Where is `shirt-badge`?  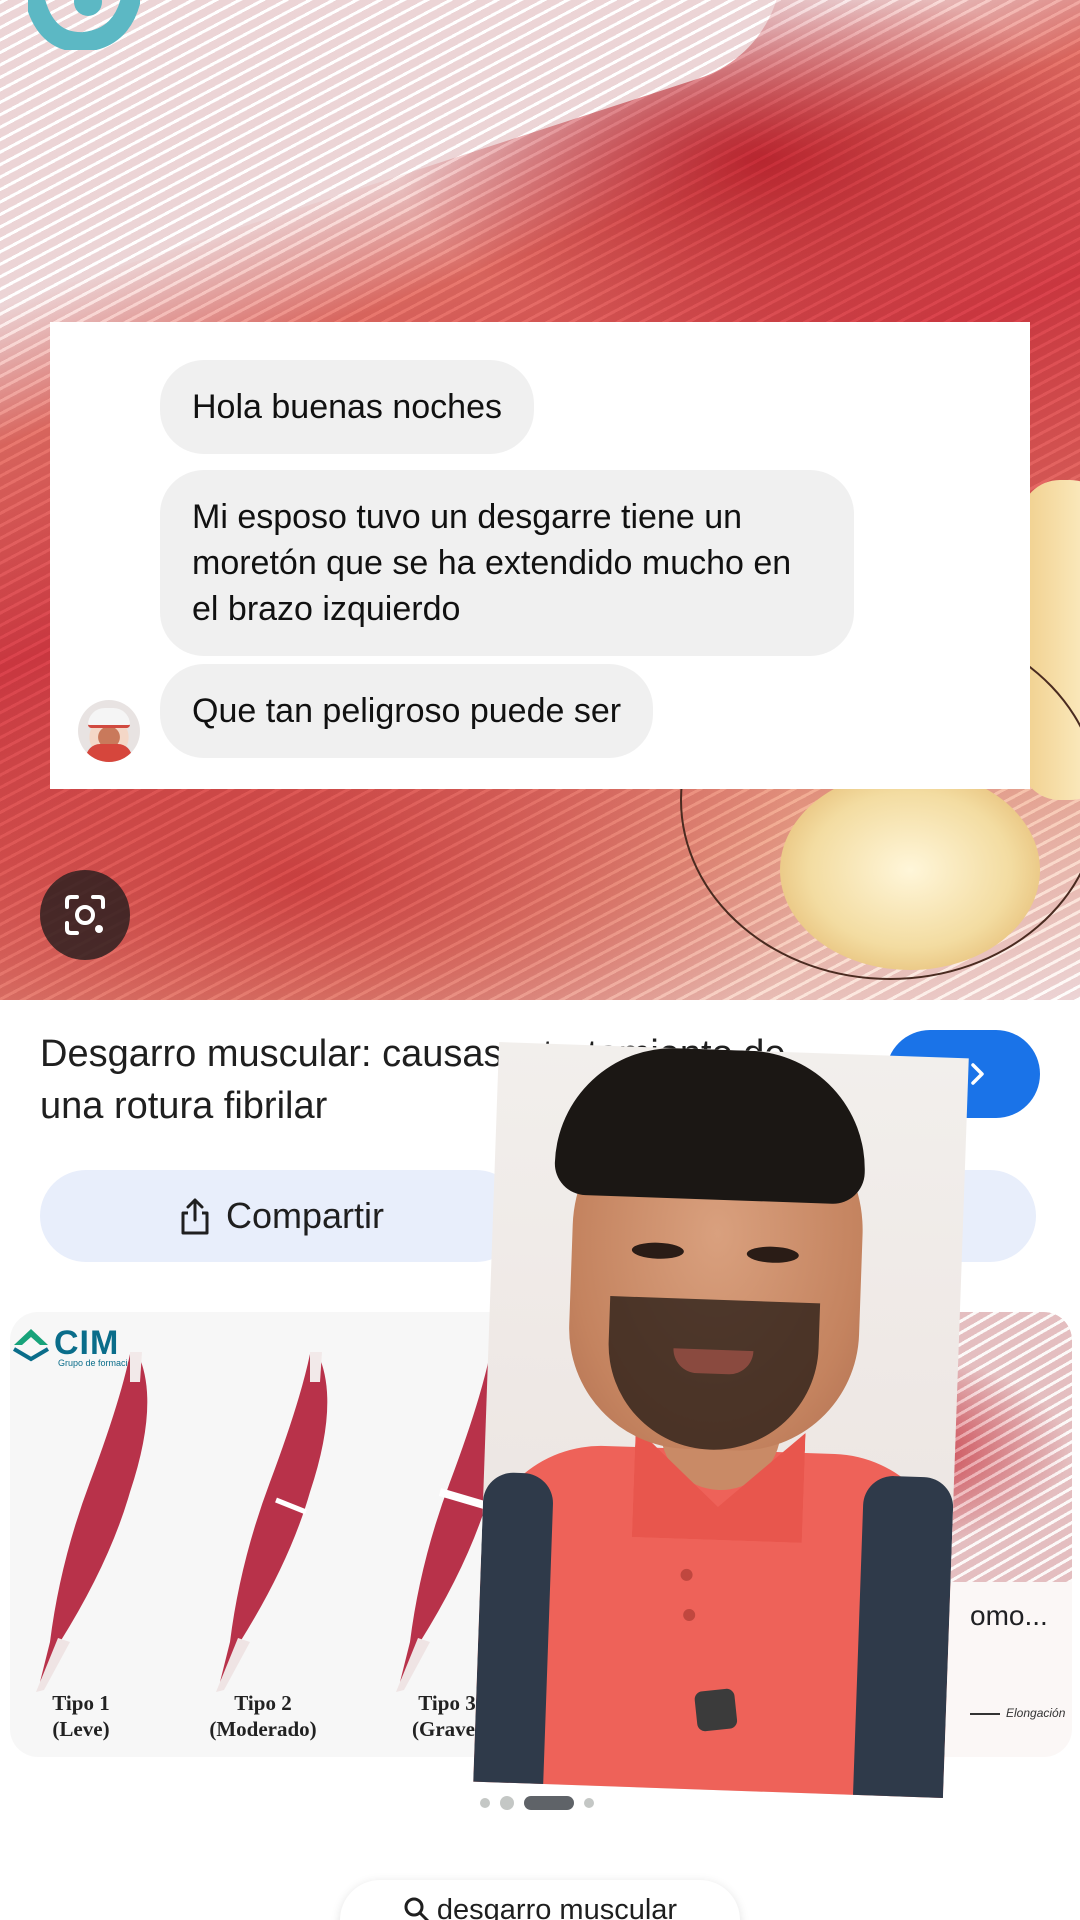 shirt-badge is located at coordinates (715, 1710).